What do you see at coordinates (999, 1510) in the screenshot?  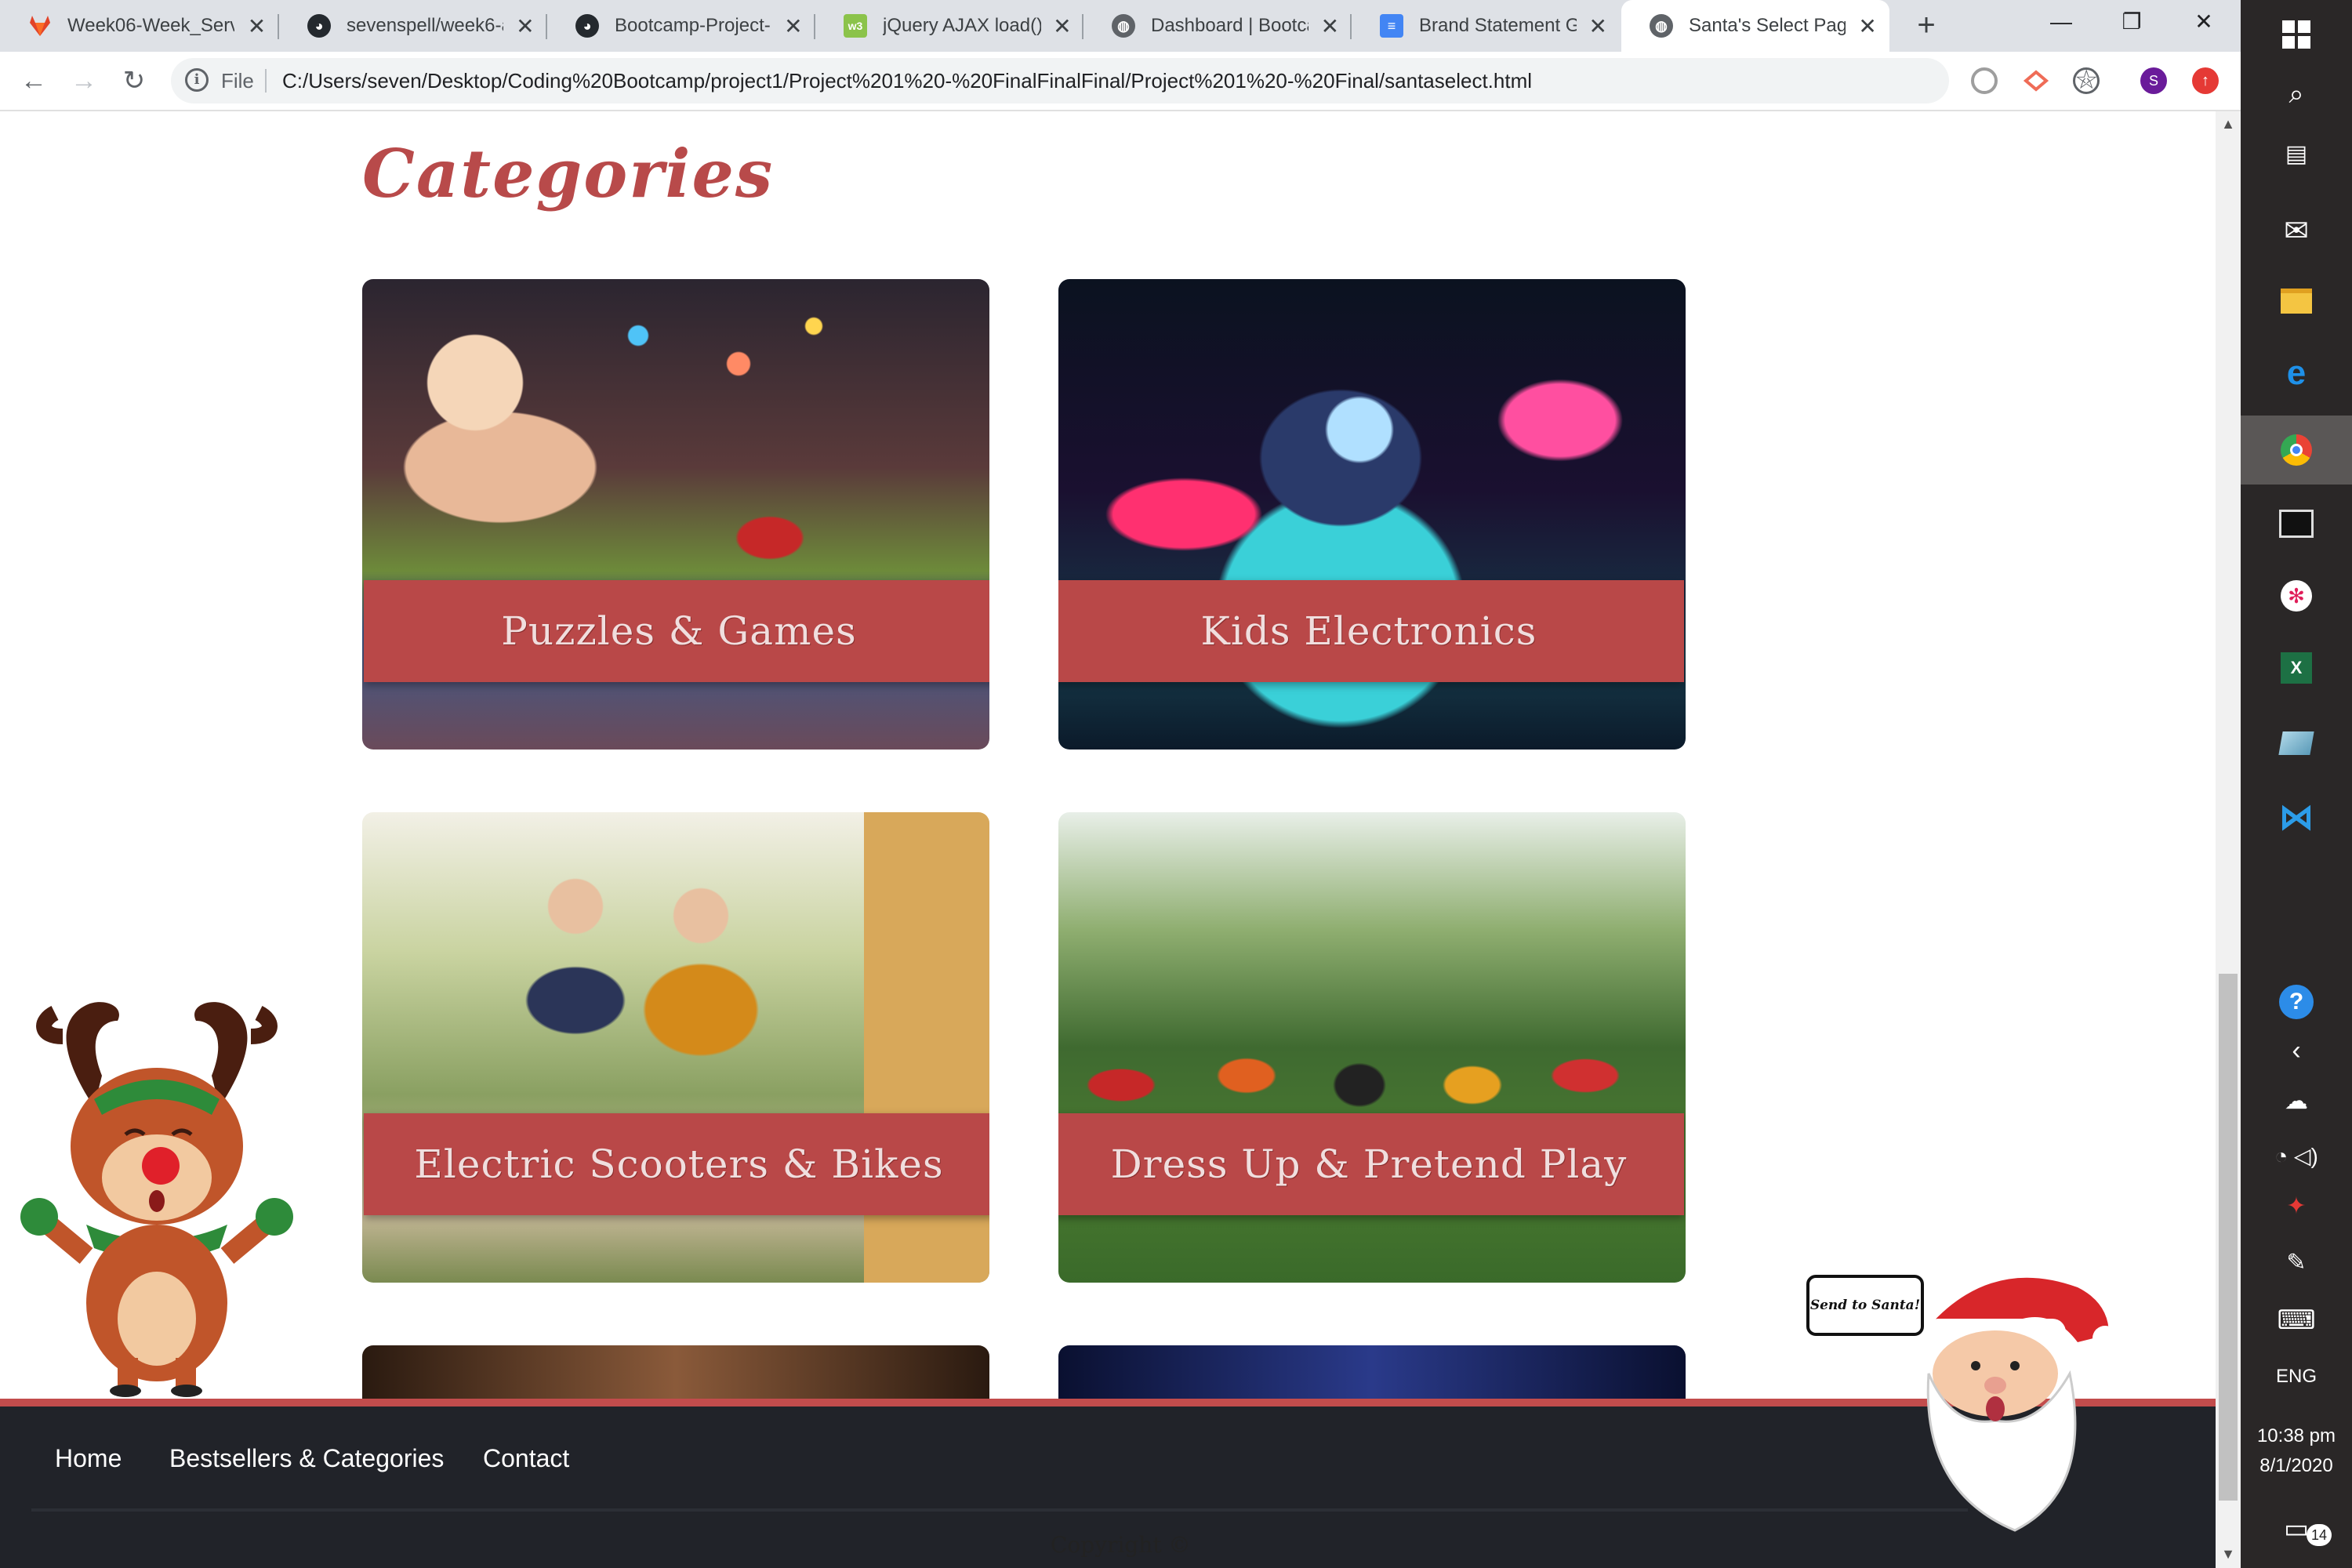 I see `footer-divider` at bounding box center [999, 1510].